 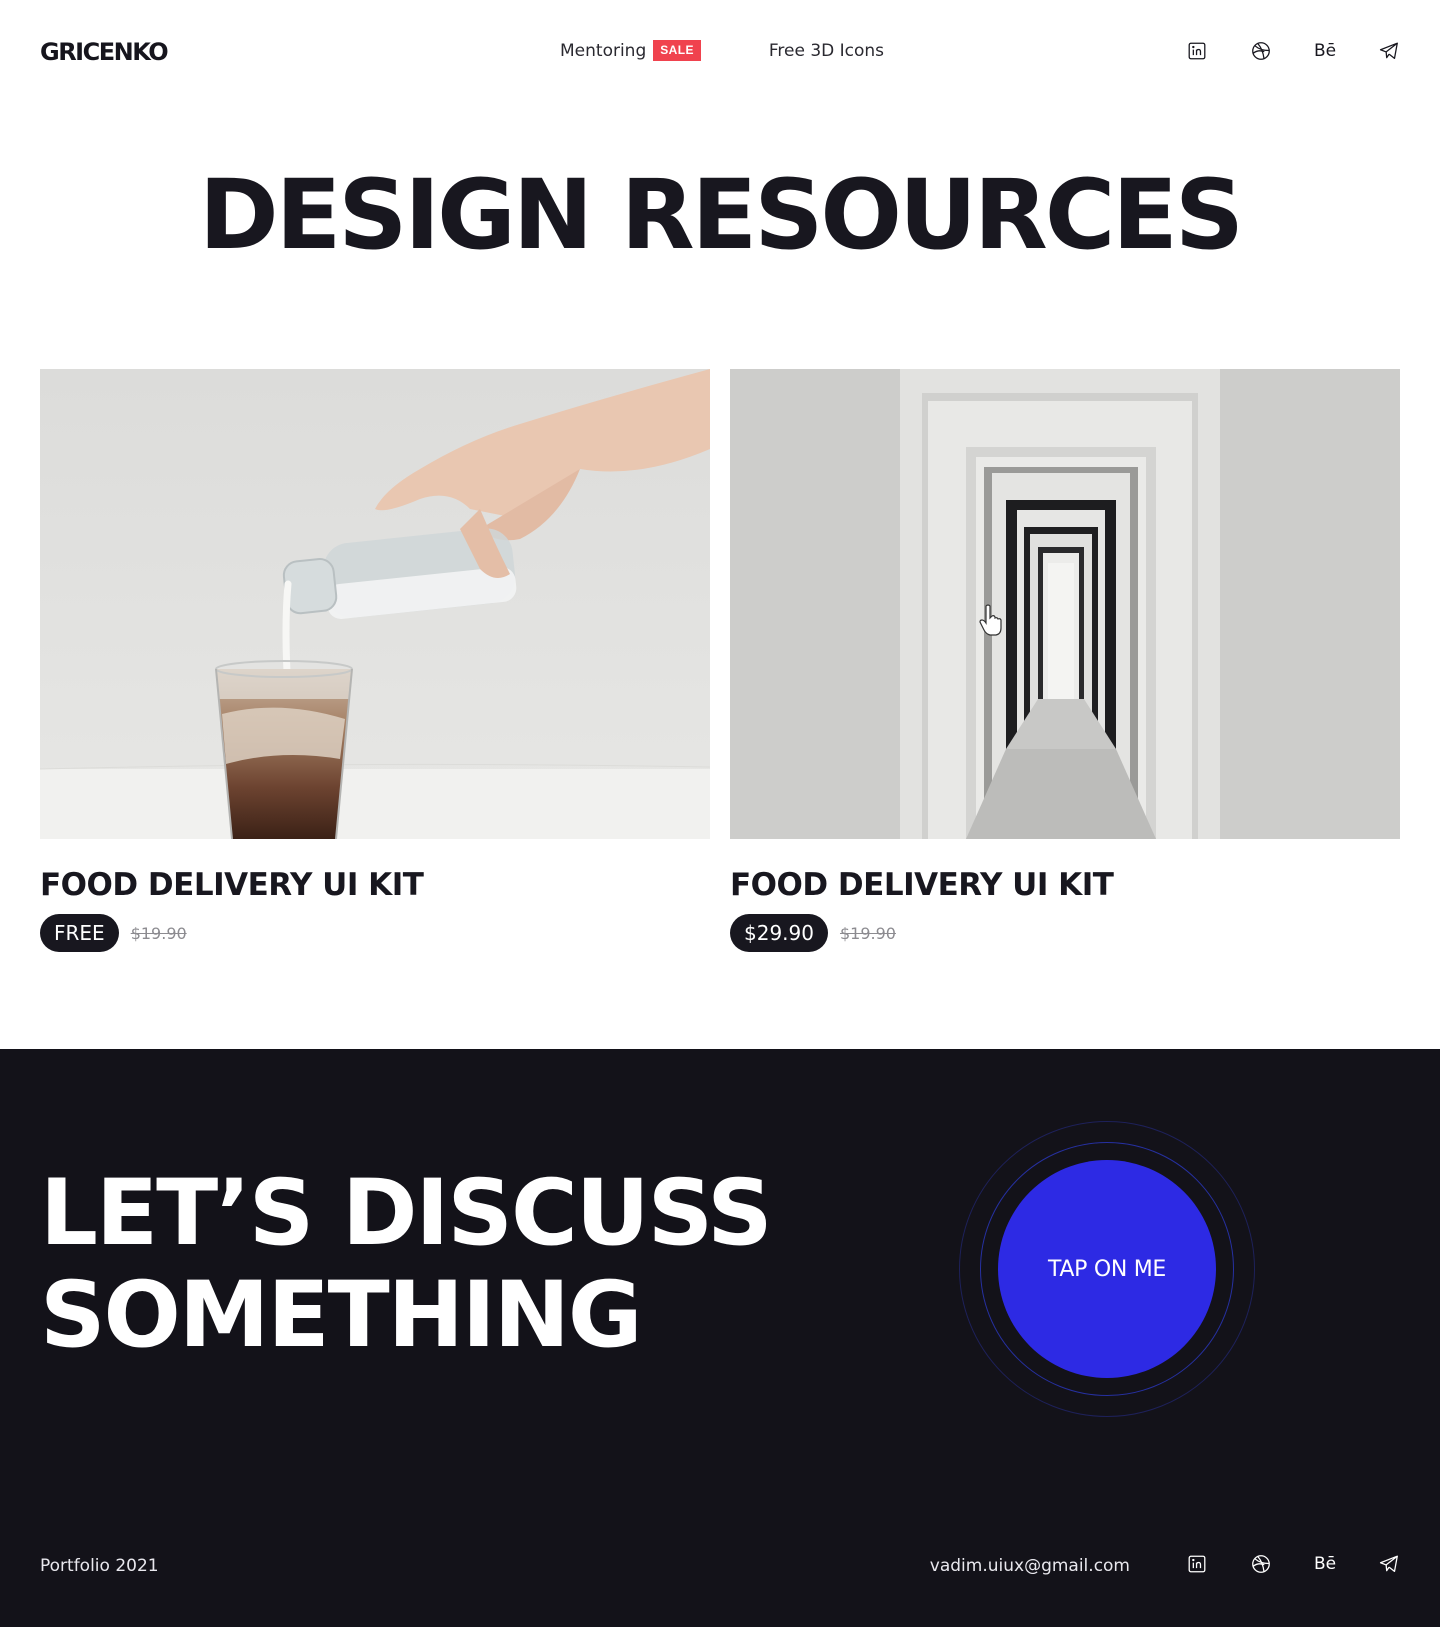 I want to click on cta-heading: LET’S DISCUSS SOMETHING, so click(x=406, y=1264).